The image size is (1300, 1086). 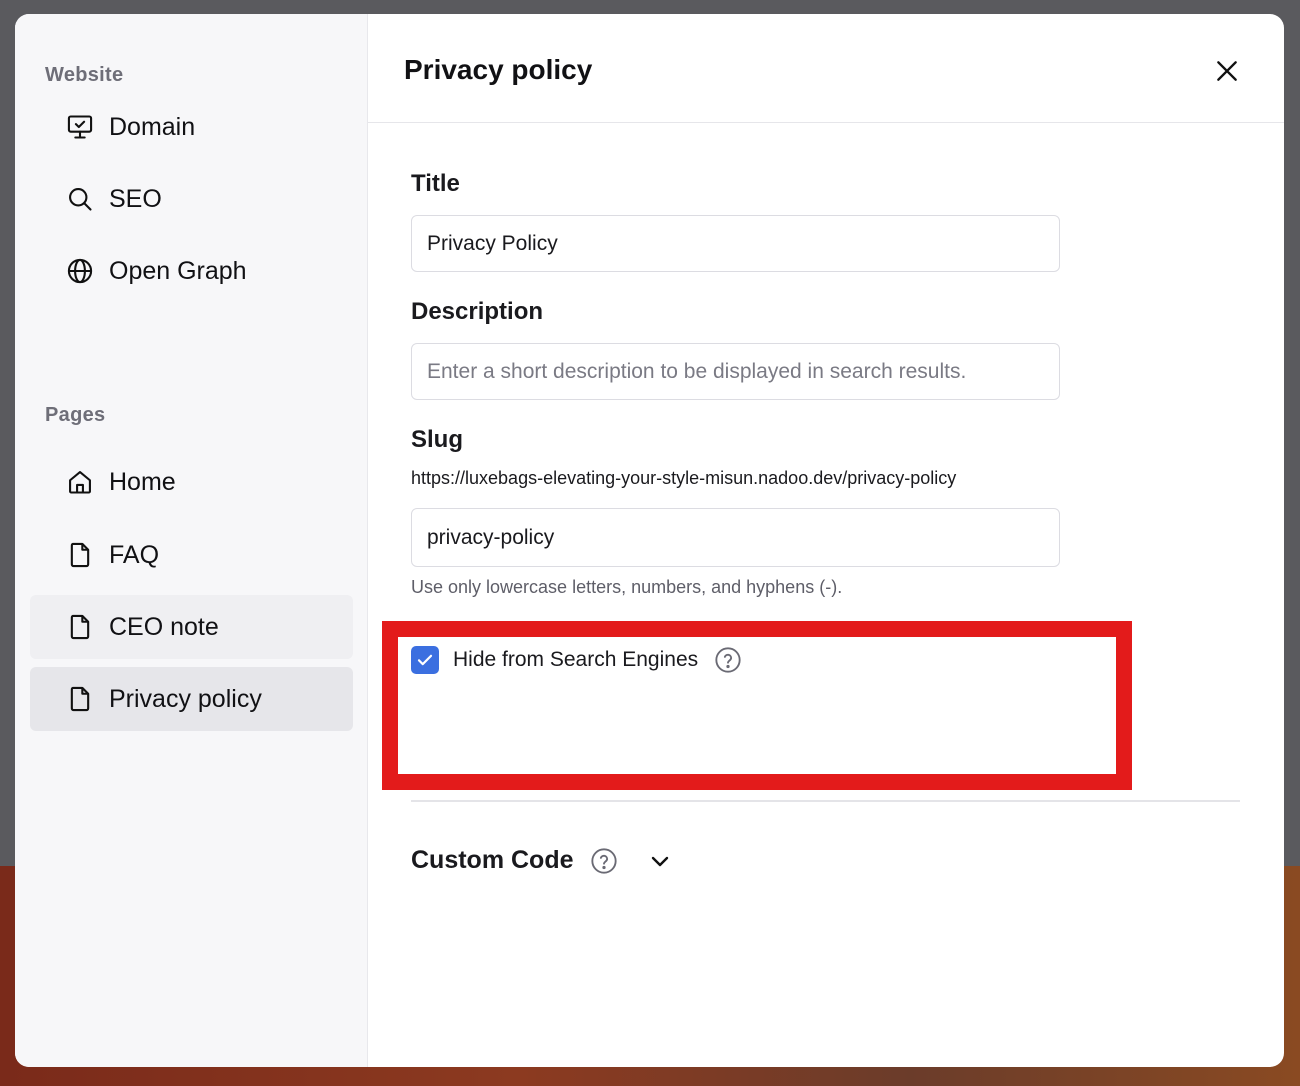 What do you see at coordinates (492, 860) in the screenshot?
I see `custom-code-label: Custom Code` at bounding box center [492, 860].